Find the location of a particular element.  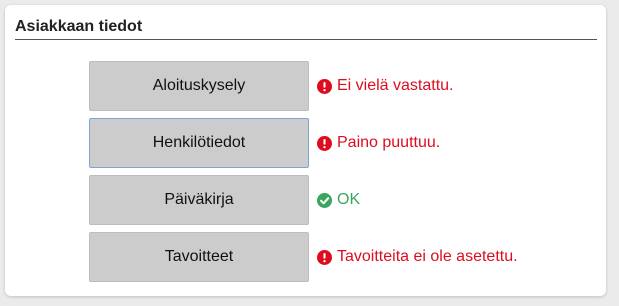

title-divider is located at coordinates (306, 39).